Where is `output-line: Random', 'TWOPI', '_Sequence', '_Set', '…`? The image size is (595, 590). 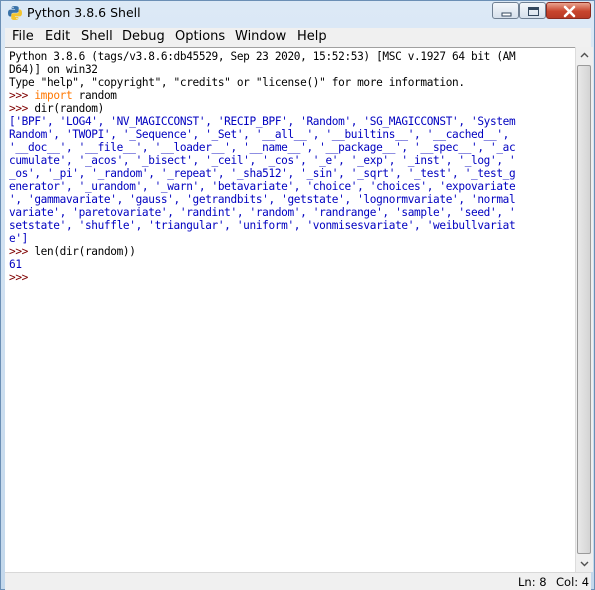 output-line: Random', 'TWOPI', '_Sequence', '_Set', '… is located at coordinates (259, 134).